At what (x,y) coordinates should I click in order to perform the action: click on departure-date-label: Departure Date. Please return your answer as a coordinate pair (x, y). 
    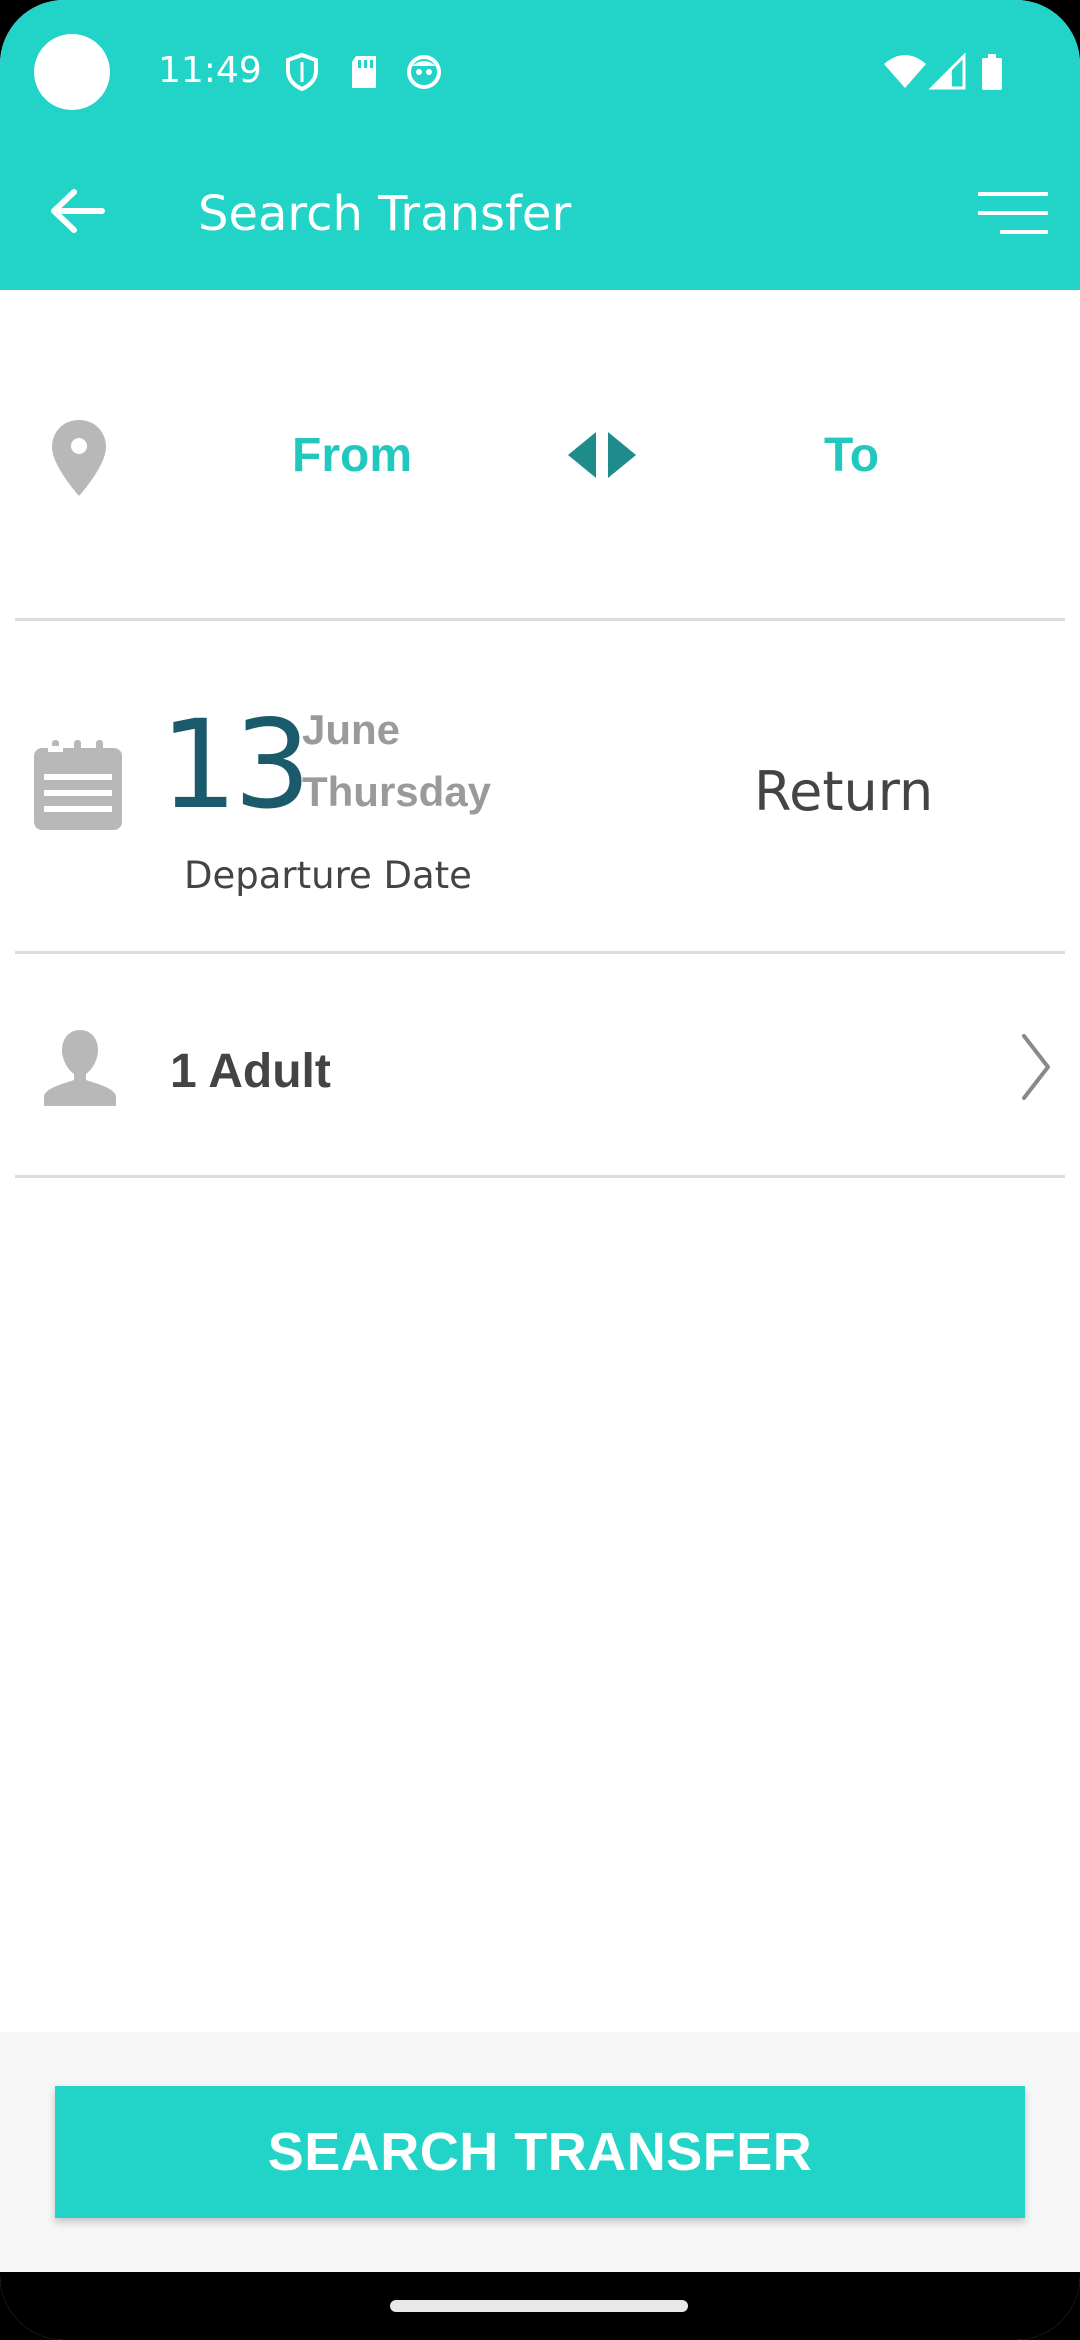
    Looking at the image, I should click on (328, 875).